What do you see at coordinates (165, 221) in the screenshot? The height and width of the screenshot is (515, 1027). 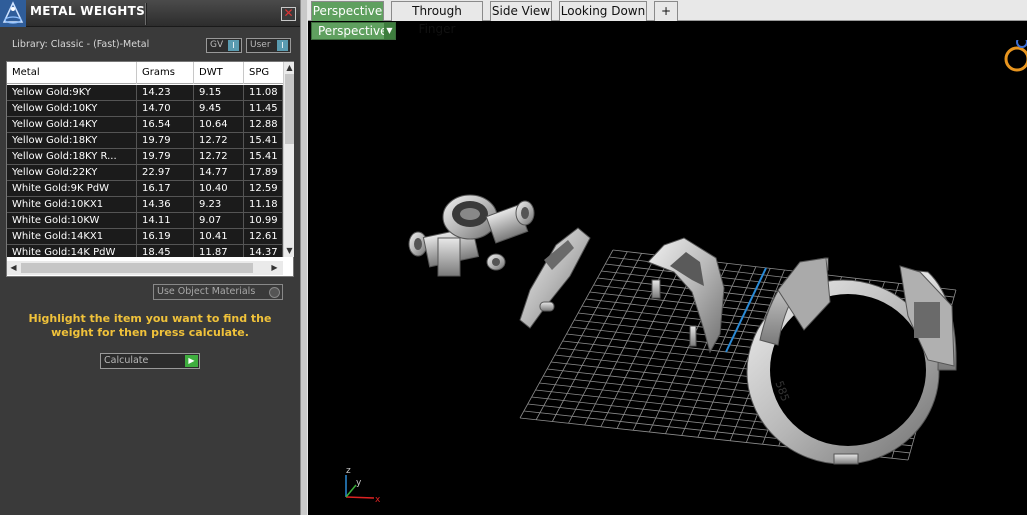 I see `cell-grams: 14.11` at bounding box center [165, 221].